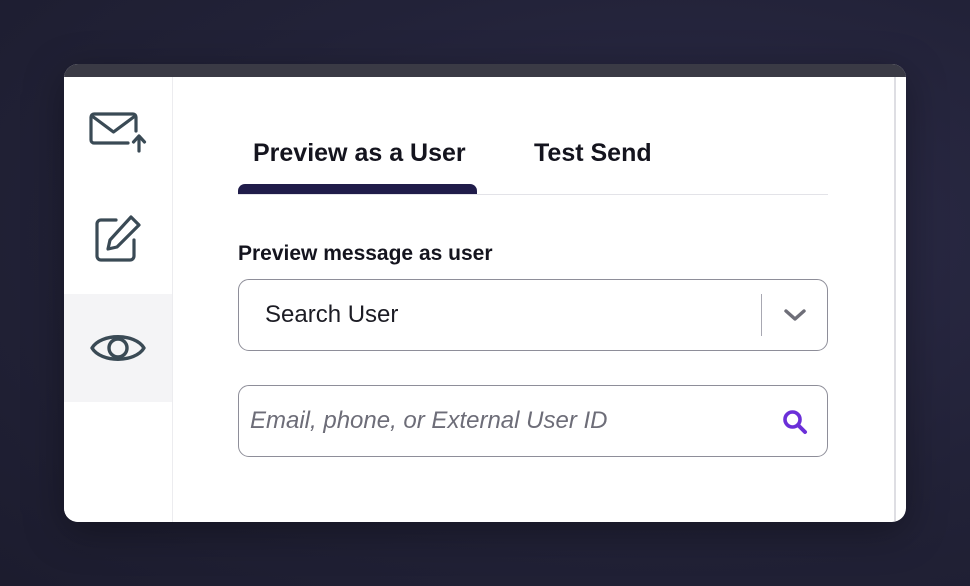 Image resolution: width=970 pixels, height=586 pixels. I want to click on active-tab-indicator, so click(357, 189).